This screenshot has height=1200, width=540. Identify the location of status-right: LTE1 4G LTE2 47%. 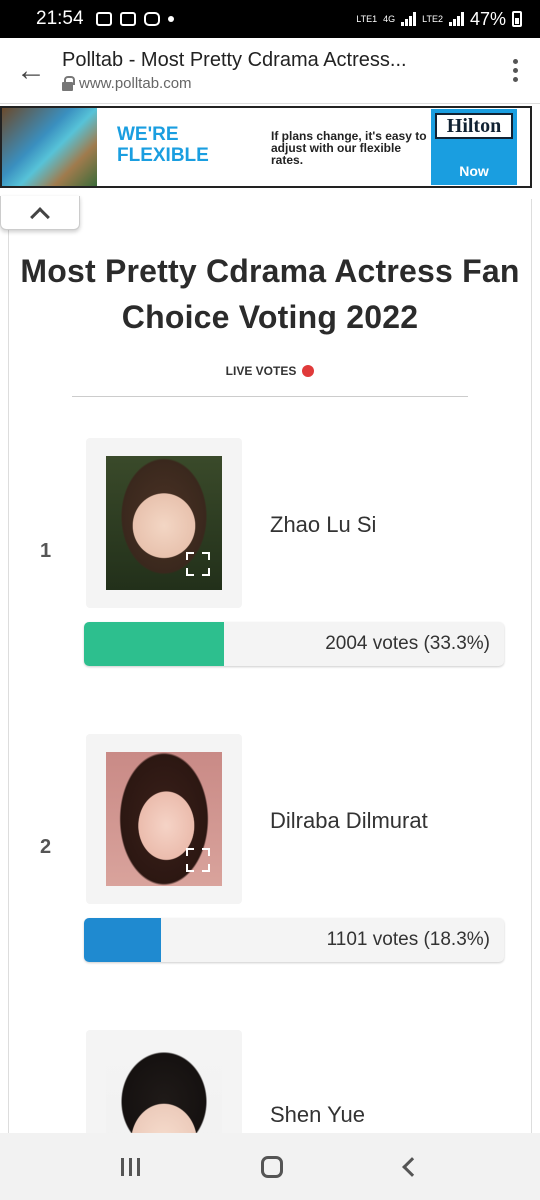
(439, 19).